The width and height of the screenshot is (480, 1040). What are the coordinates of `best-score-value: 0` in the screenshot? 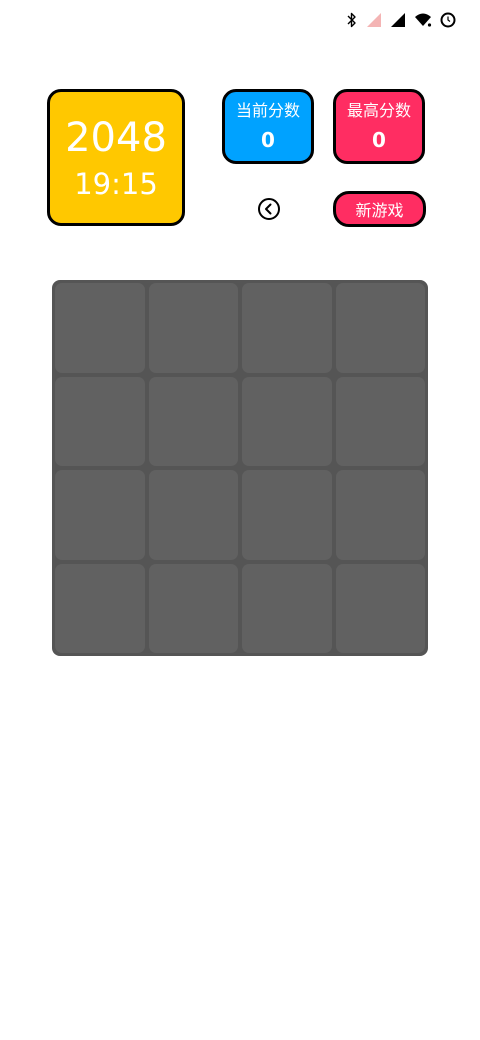 It's located at (379, 139).